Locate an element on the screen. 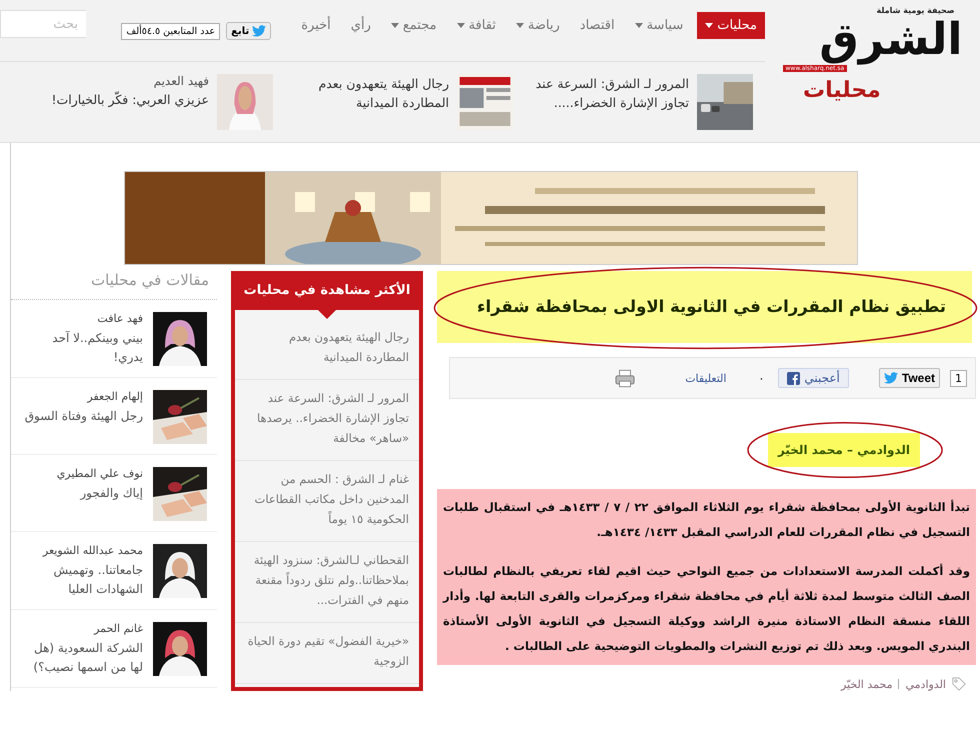 The image size is (980, 729). search-field: بحث is located at coordinates (43, 24).